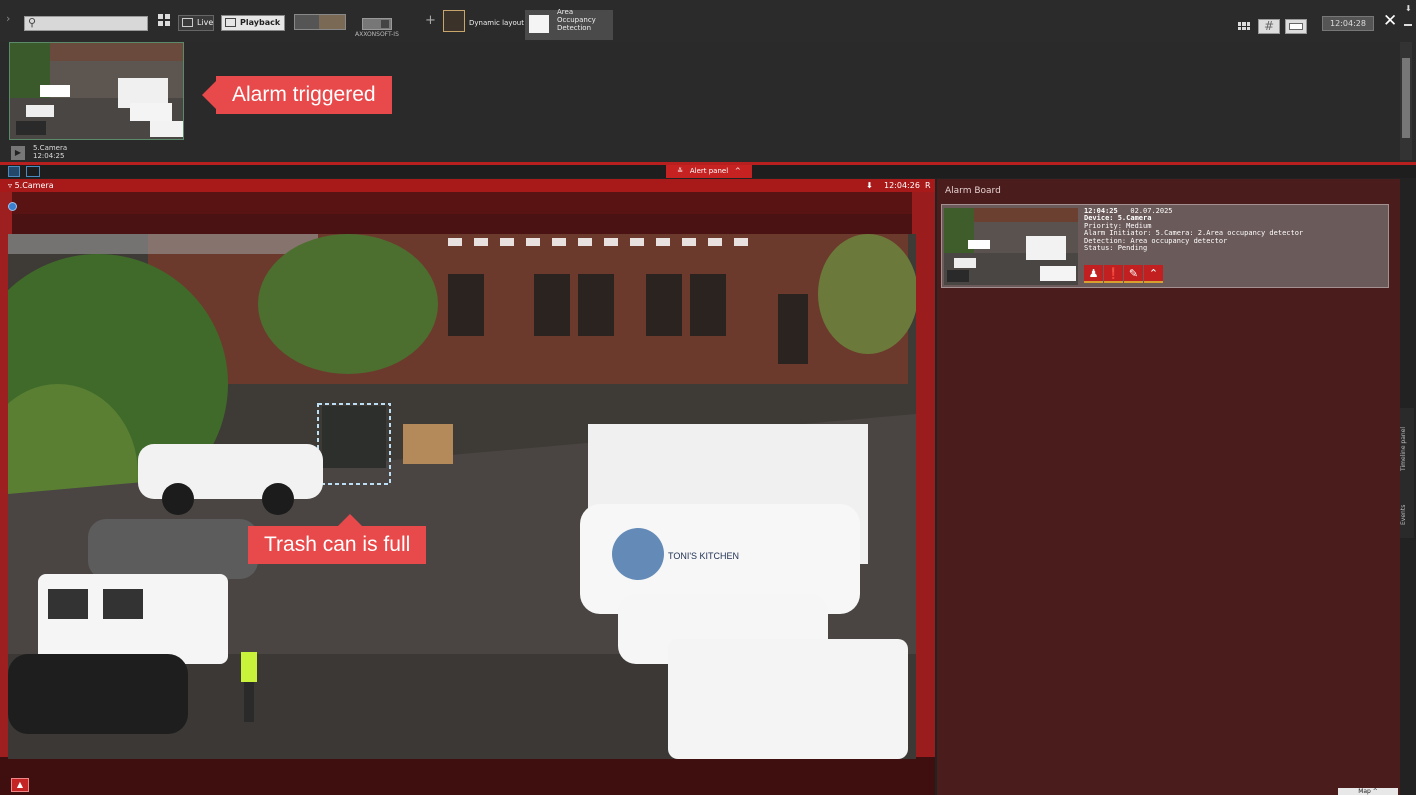 The height and width of the screenshot is (795, 1416). I want to click on strip-scrollbar, so click(1406, 101).